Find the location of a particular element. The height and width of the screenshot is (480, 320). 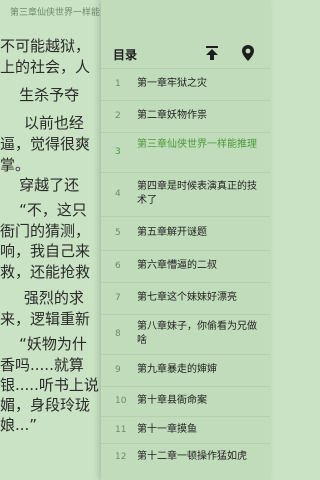

chapter-item: 4 第四章是时候表演真正的技术了 is located at coordinates (185, 194).